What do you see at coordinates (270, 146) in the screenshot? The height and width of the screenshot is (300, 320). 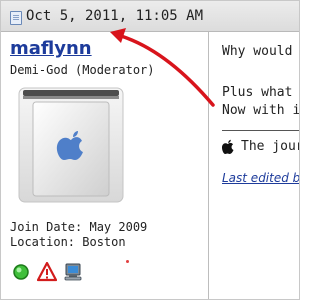 I see `signature-text: The jour` at bounding box center [270, 146].